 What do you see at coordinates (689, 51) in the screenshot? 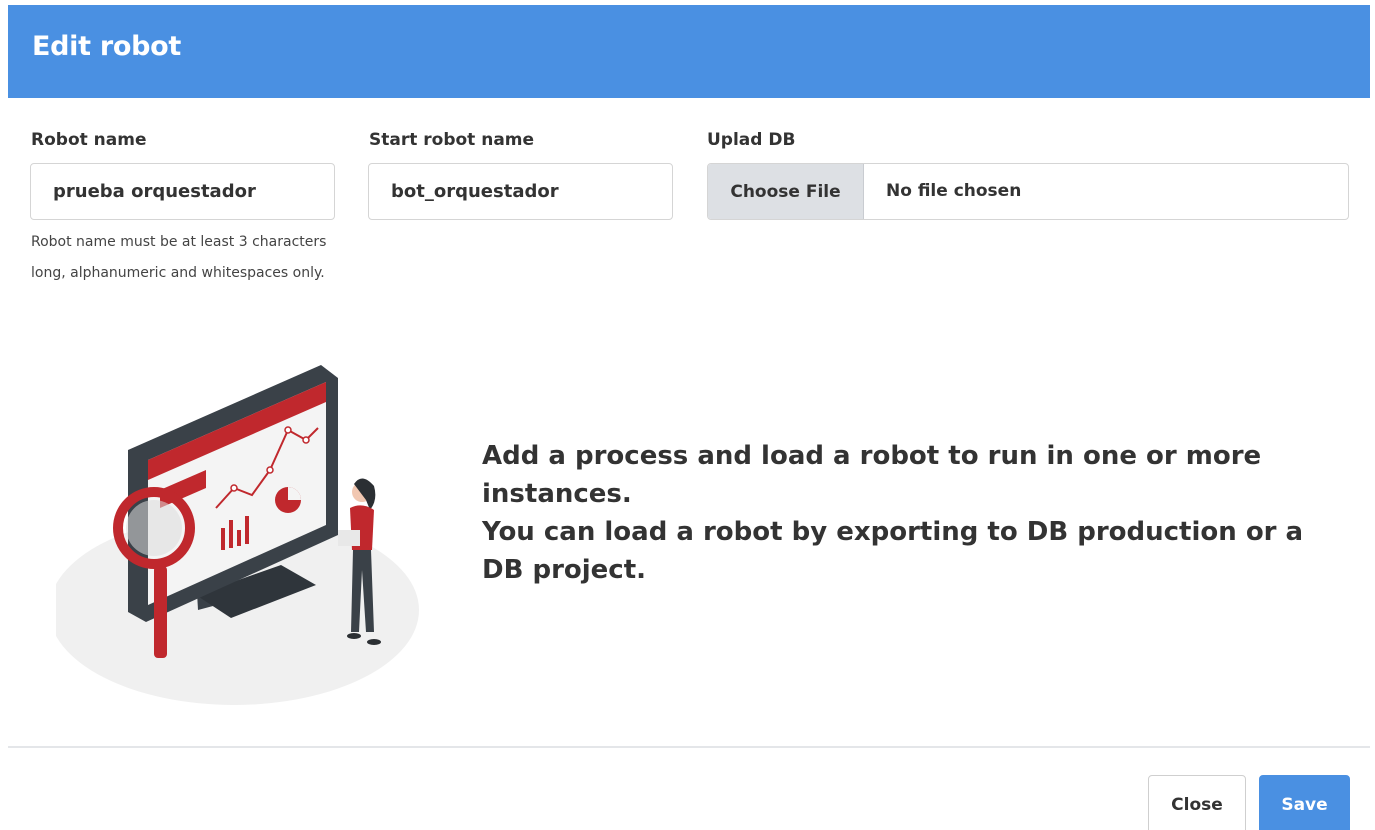
I see `modal-header: Edit robot` at bounding box center [689, 51].